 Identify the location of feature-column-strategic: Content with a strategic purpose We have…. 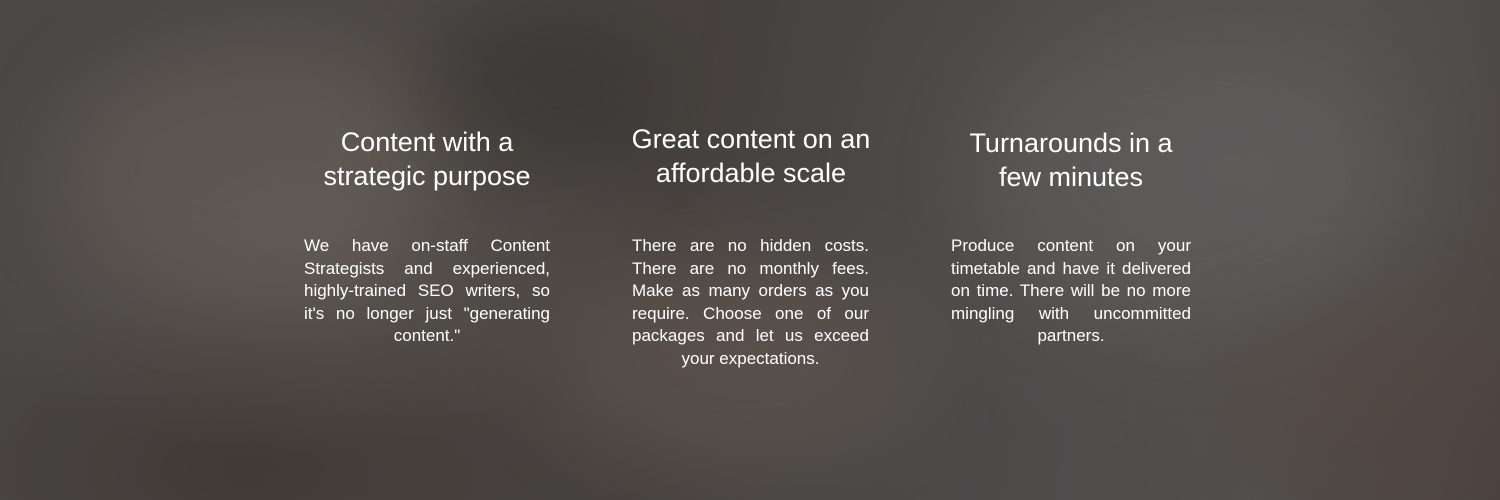
(427, 232).